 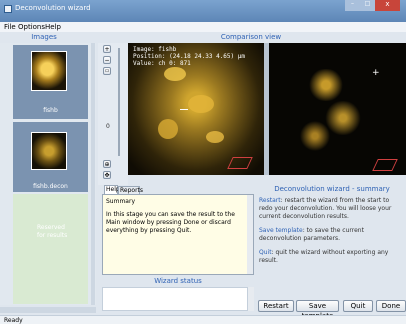 What do you see at coordinates (203, 27) in the screenshot?
I see `menu-bar: File Options Help` at bounding box center [203, 27].